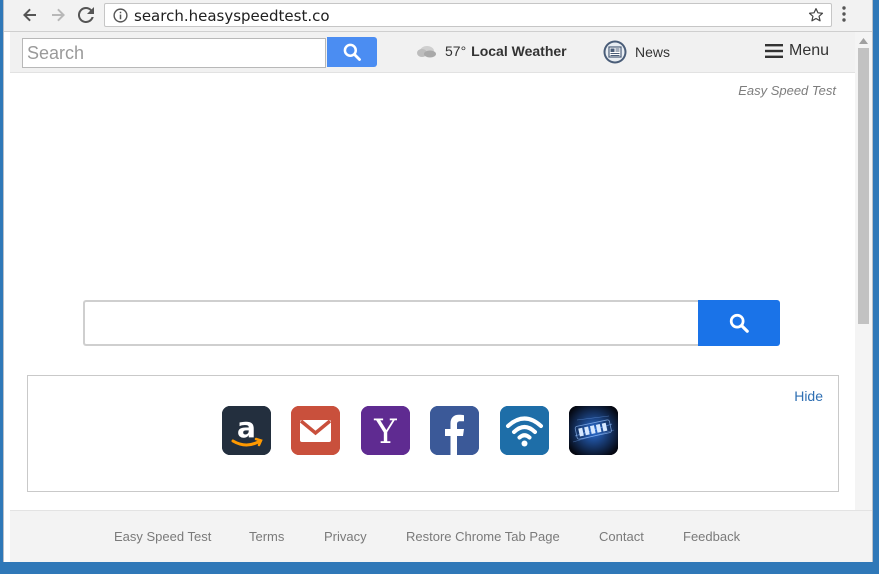 Image resolution: width=879 pixels, height=574 pixels. What do you see at coordinates (787, 90) in the screenshot?
I see `brand-label: Easy Speed Test` at bounding box center [787, 90].